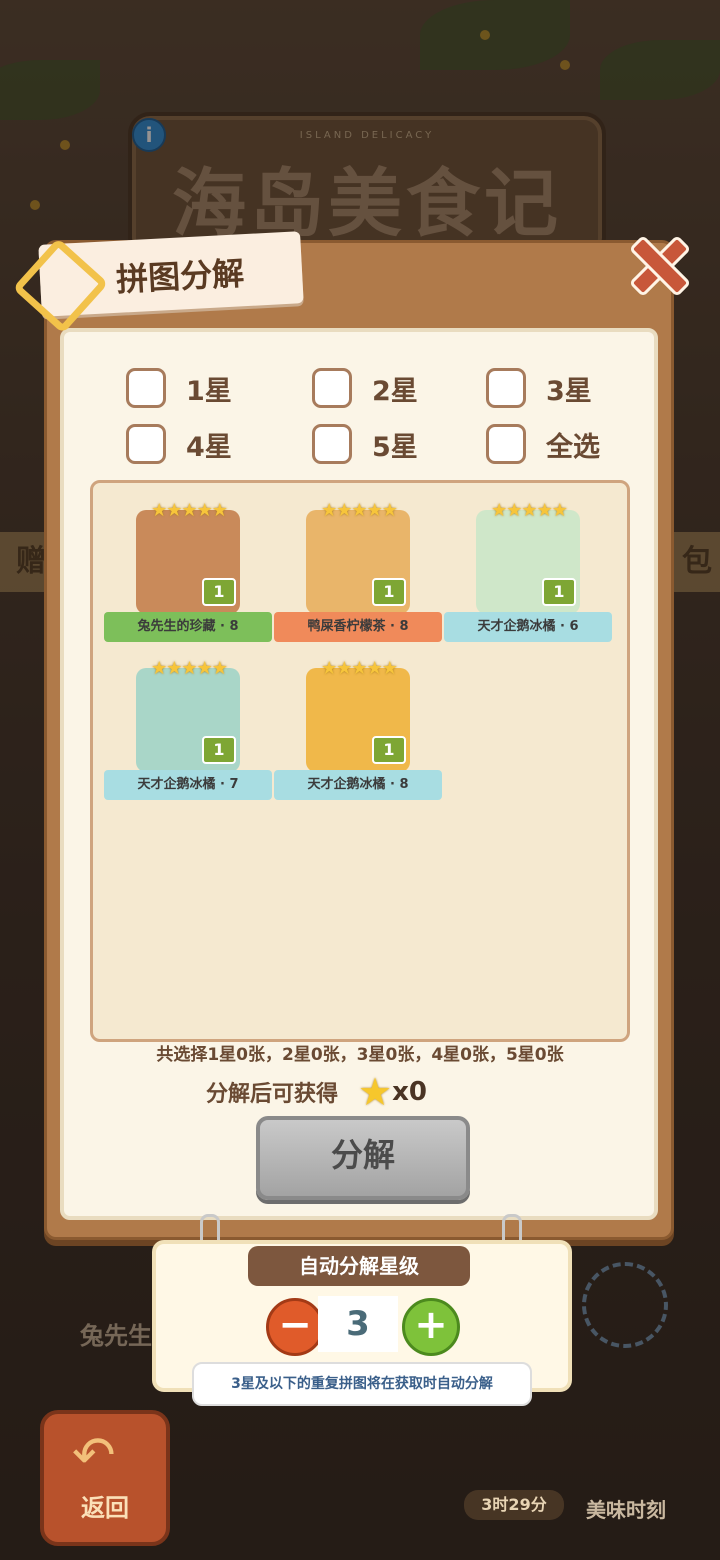 This screenshot has width=720, height=1560. What do you see at coordinates (358, 735) in the screenshot?
I see `puzzle-card: ★★★★★ 1 天才企鹅冰橘 · 8` at bounding box center [358, 735].